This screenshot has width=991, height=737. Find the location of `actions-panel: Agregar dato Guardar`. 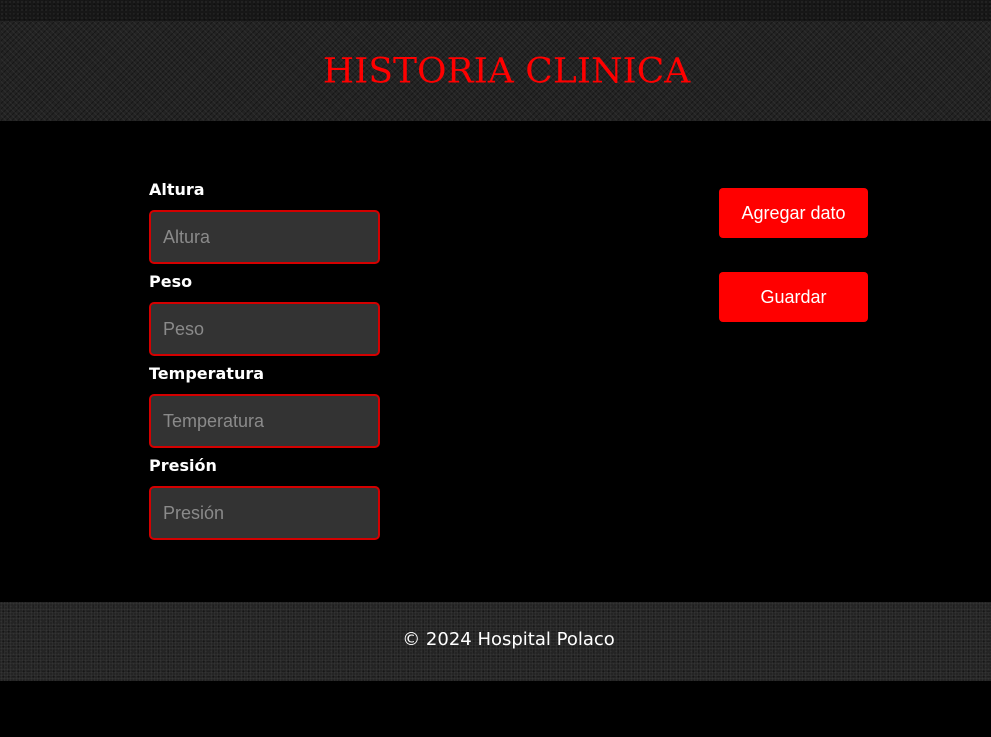

actions-panel: Agregar dato Guardar is located at coordinates (793, 272).